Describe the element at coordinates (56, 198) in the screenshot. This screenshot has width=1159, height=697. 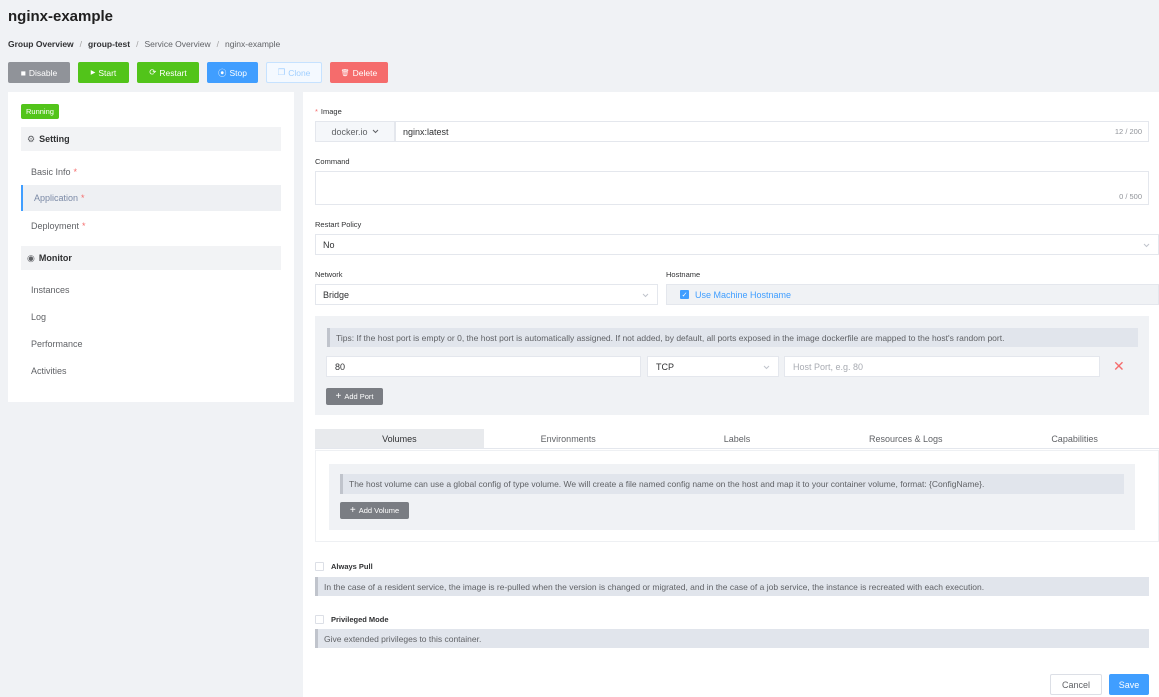
I see `sidebar-item-label: Application` at that location.